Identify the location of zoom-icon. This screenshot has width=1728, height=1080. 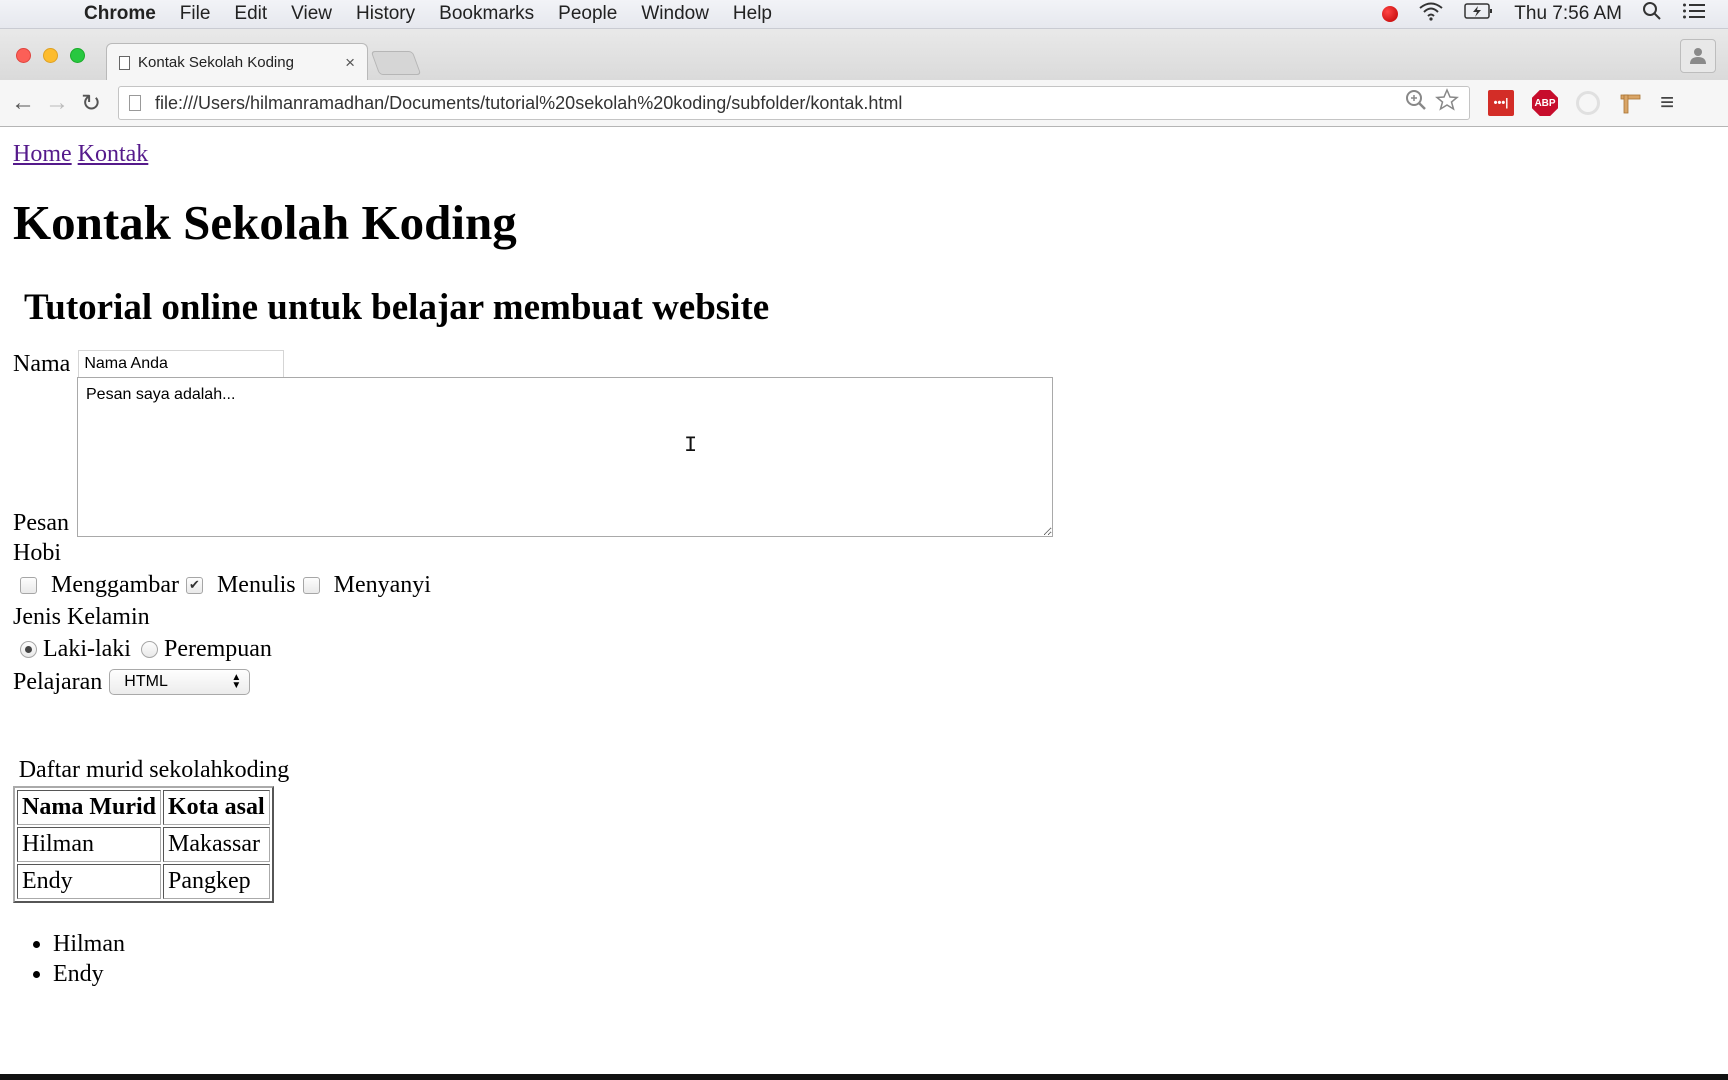
(1416, 103).